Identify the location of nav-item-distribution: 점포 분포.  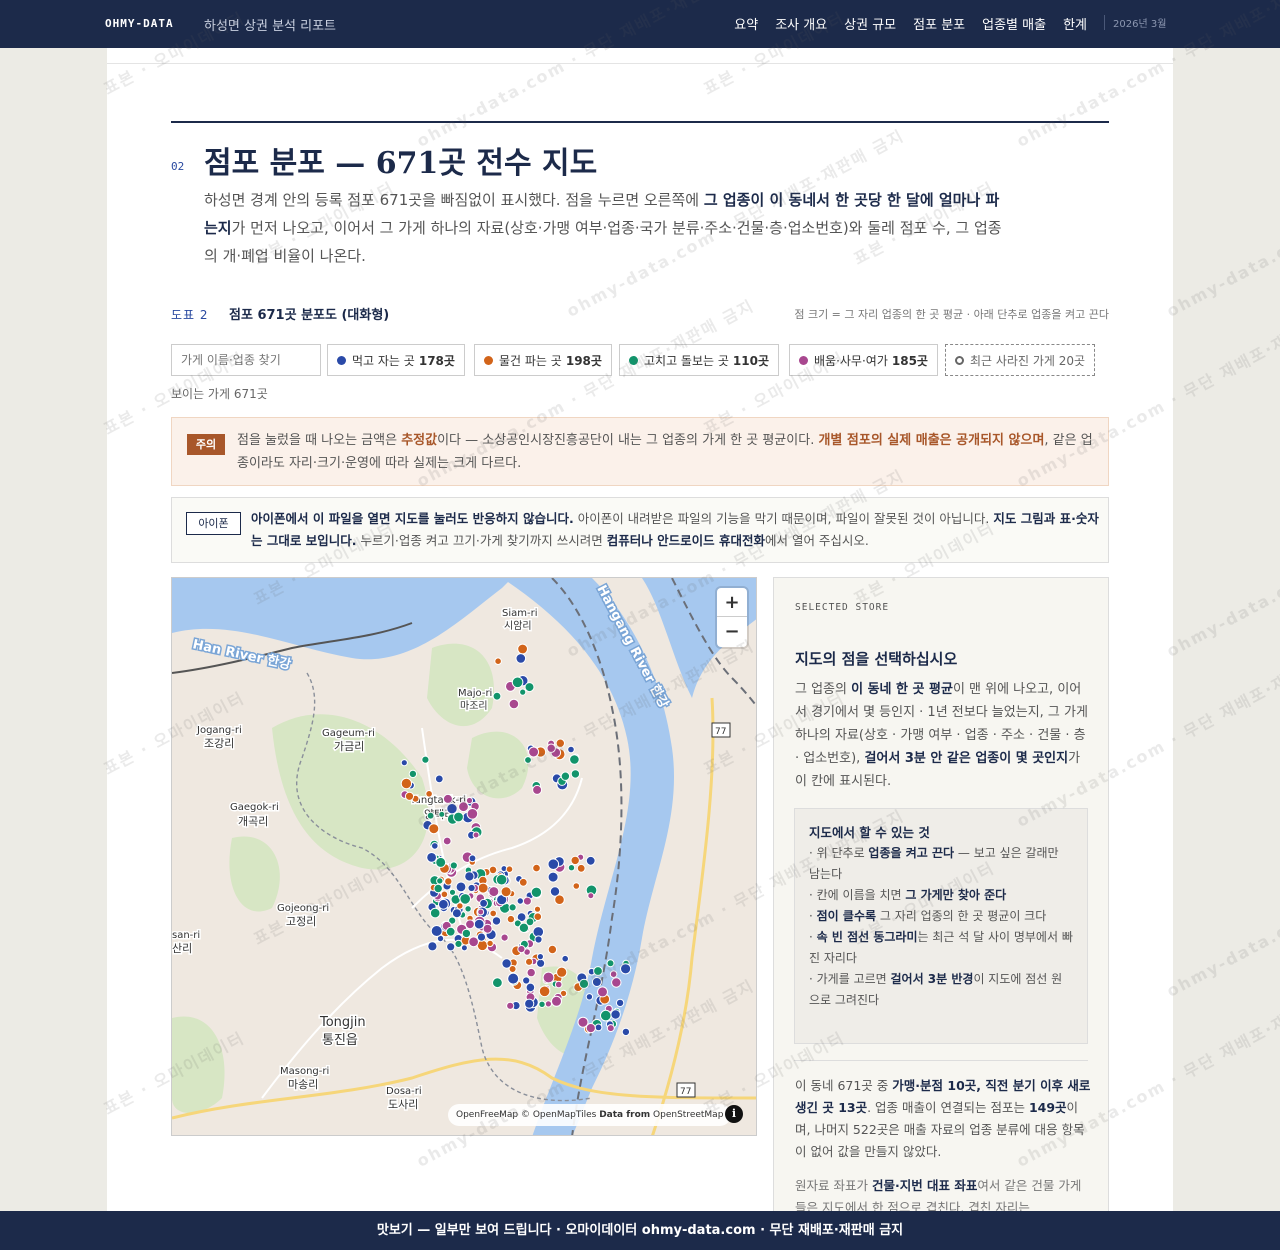
(939, 23).